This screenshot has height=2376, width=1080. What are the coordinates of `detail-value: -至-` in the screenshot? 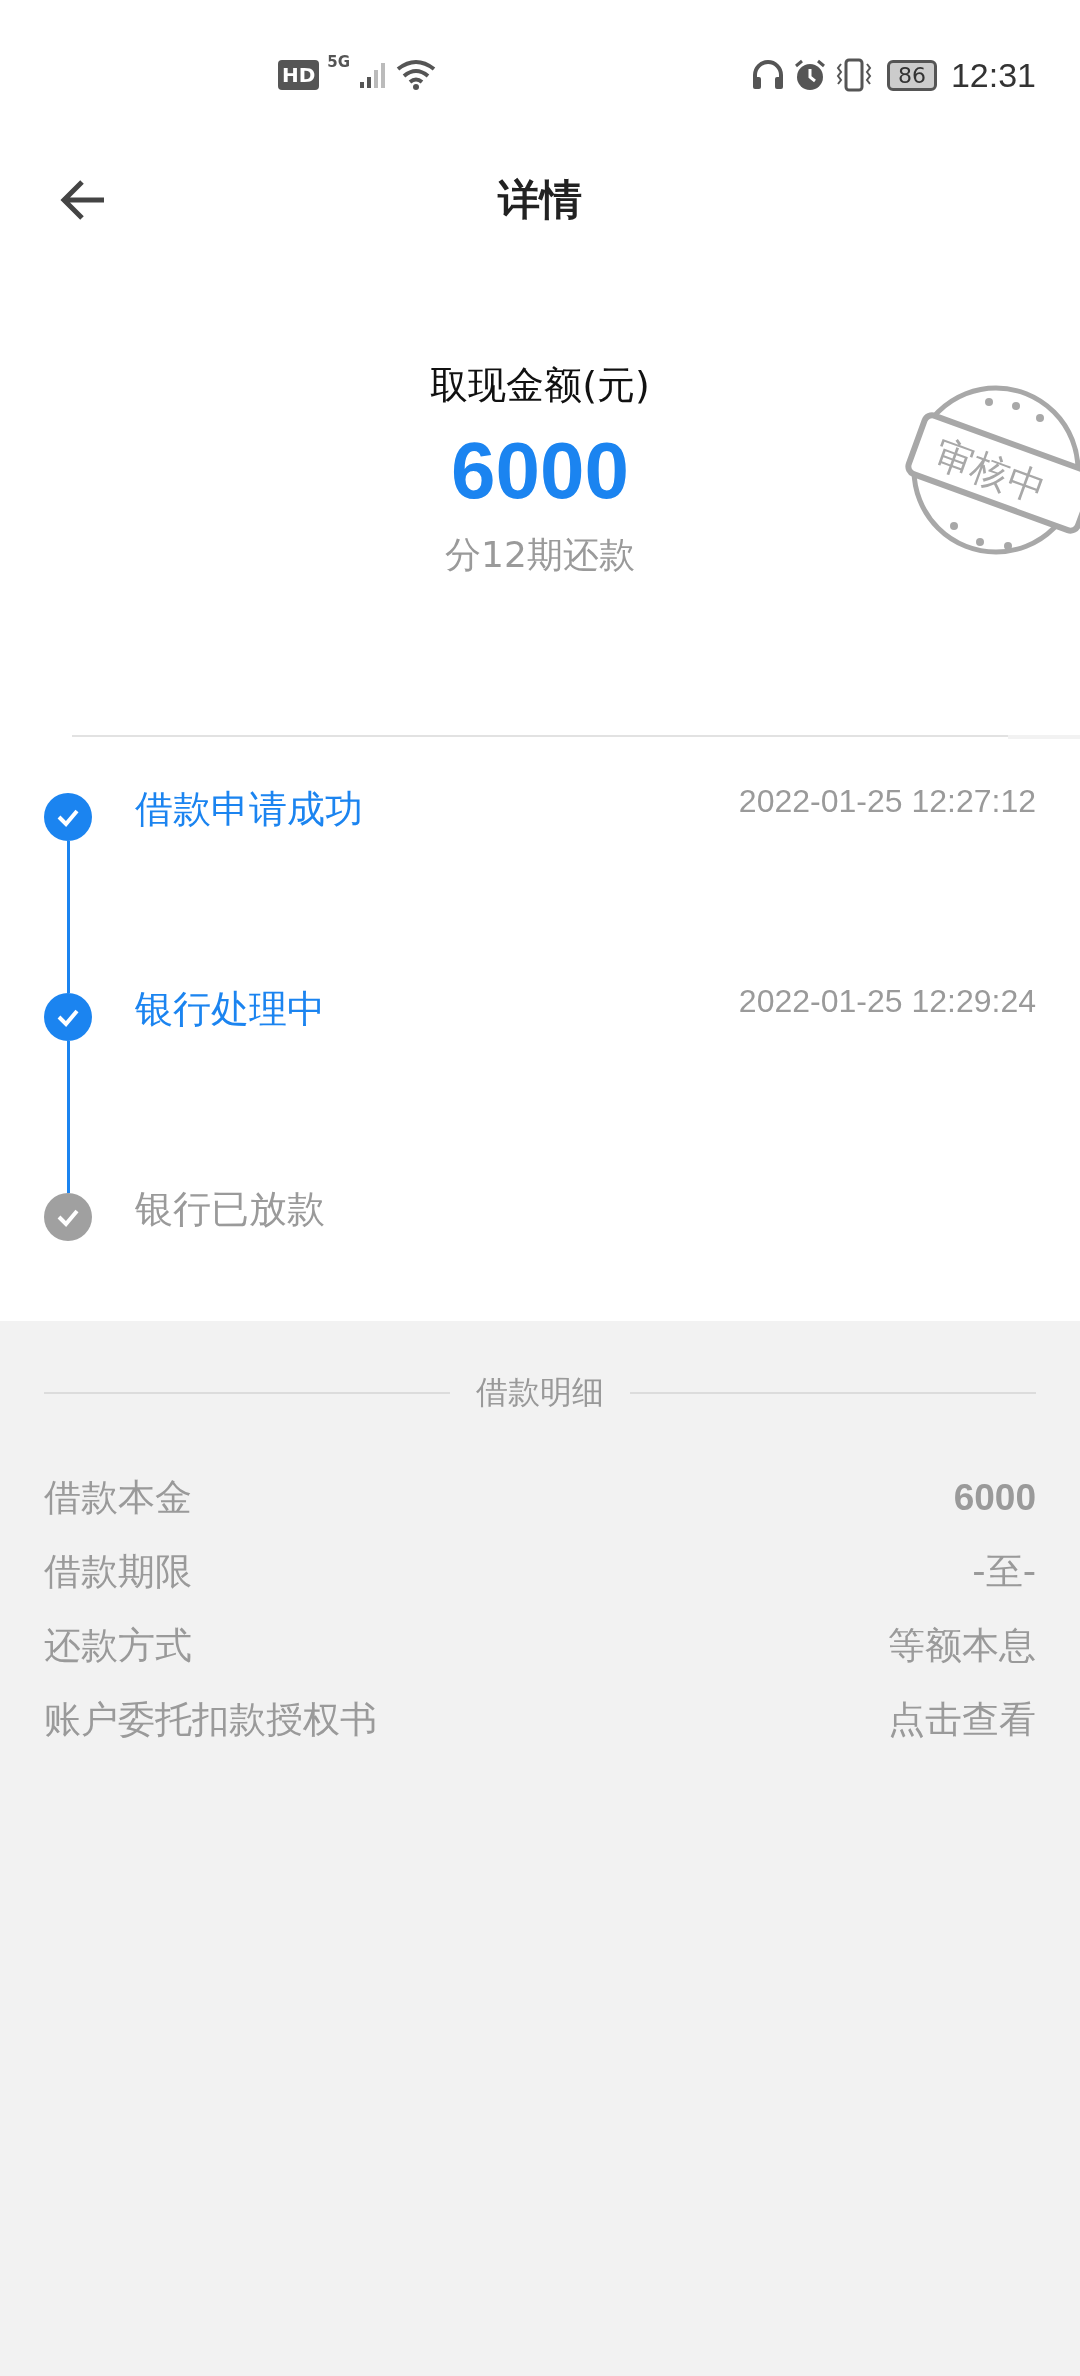 It's located at (1004, 1572).